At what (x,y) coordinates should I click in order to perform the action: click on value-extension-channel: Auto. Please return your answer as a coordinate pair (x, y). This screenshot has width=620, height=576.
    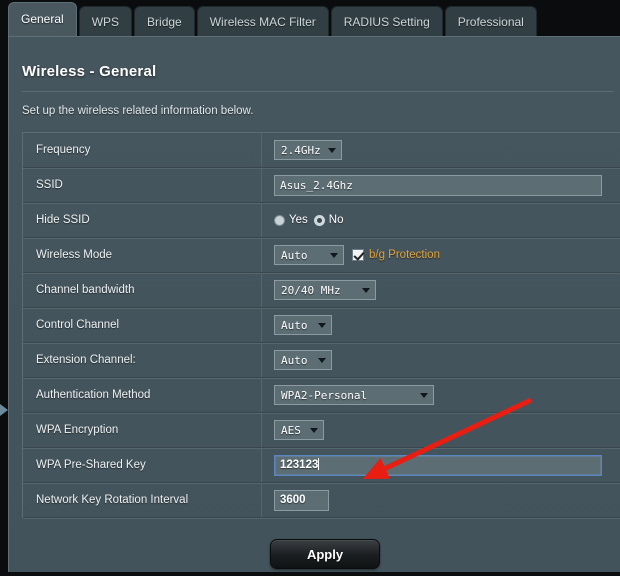
    Looking at the image, I should click on (441, 360).